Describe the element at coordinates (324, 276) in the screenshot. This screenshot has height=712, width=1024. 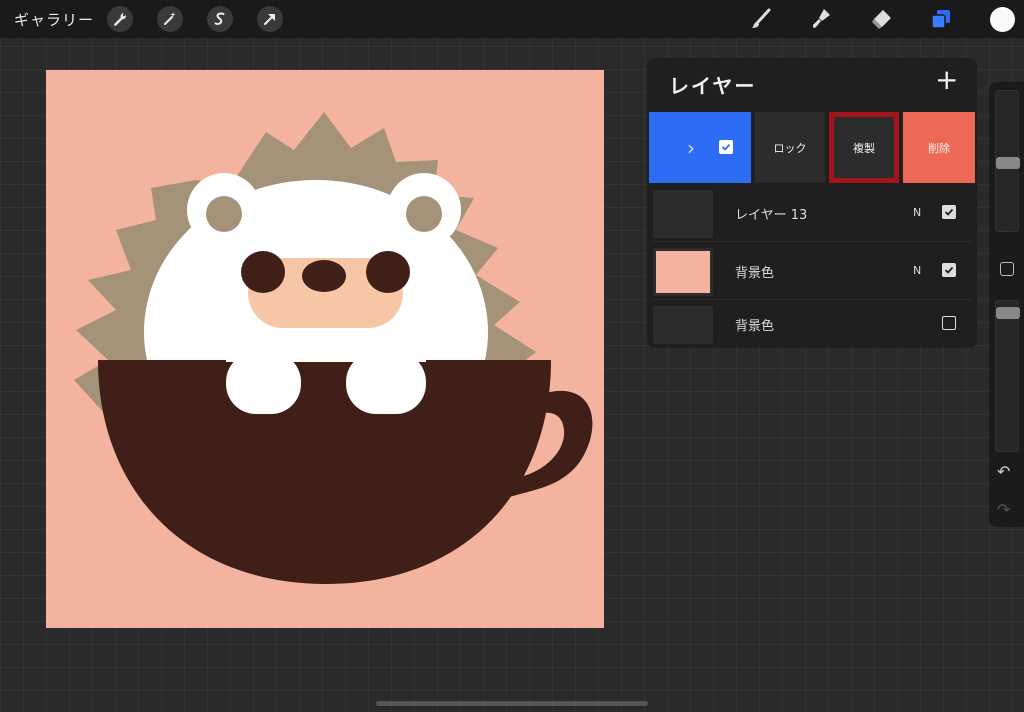
I see `nose` at that location.